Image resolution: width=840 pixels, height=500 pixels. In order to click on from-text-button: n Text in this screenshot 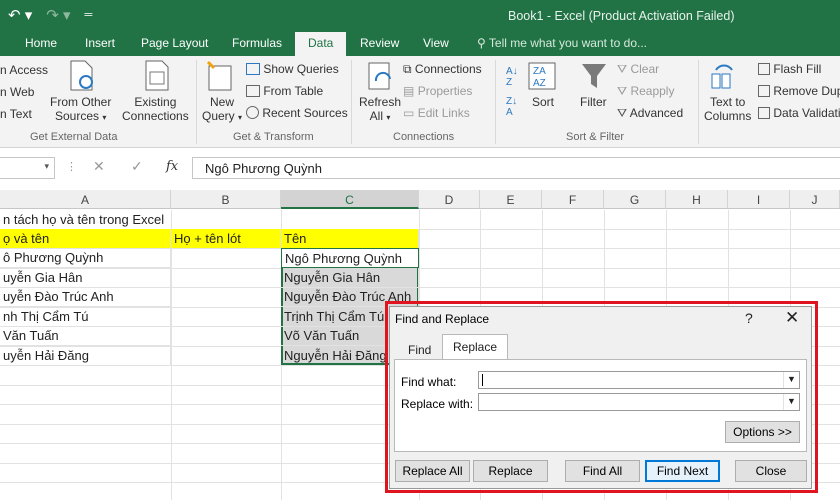, I will do `click(16, 114)`.